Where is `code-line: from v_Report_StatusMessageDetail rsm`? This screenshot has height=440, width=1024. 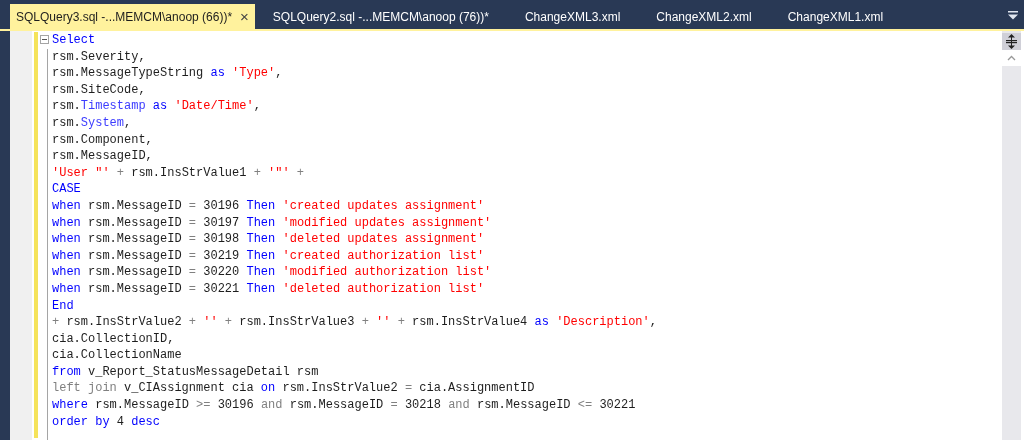
code-line: from v_Report_StatusMessageDetail rsm is located at coordinates (185, 371).